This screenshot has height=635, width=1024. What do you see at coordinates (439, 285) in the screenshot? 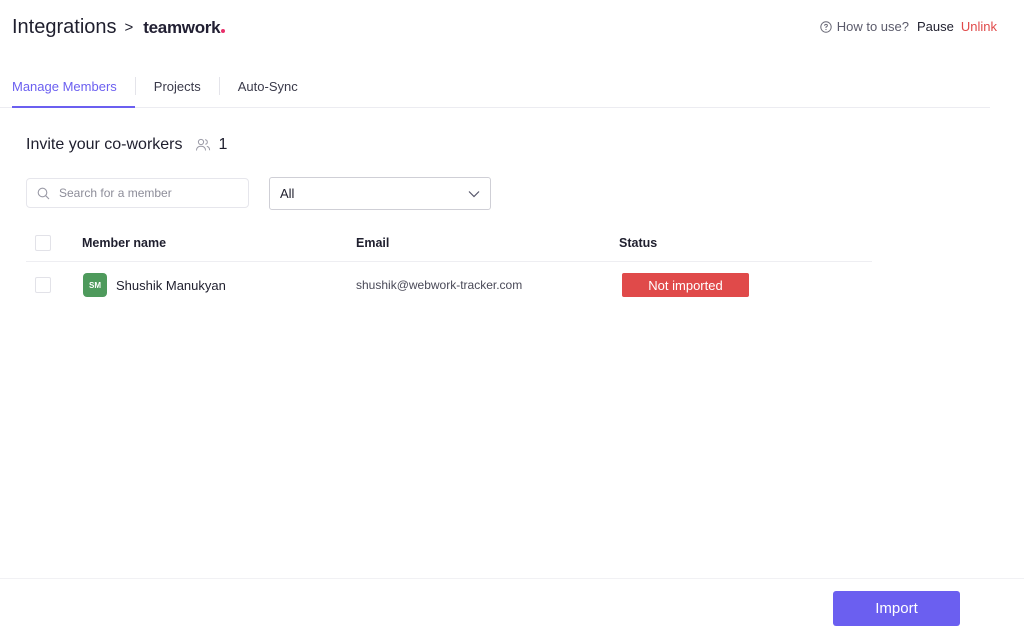
I see `member-email: shushik@webwork-tracker.com` at bounding box center [439, 285].